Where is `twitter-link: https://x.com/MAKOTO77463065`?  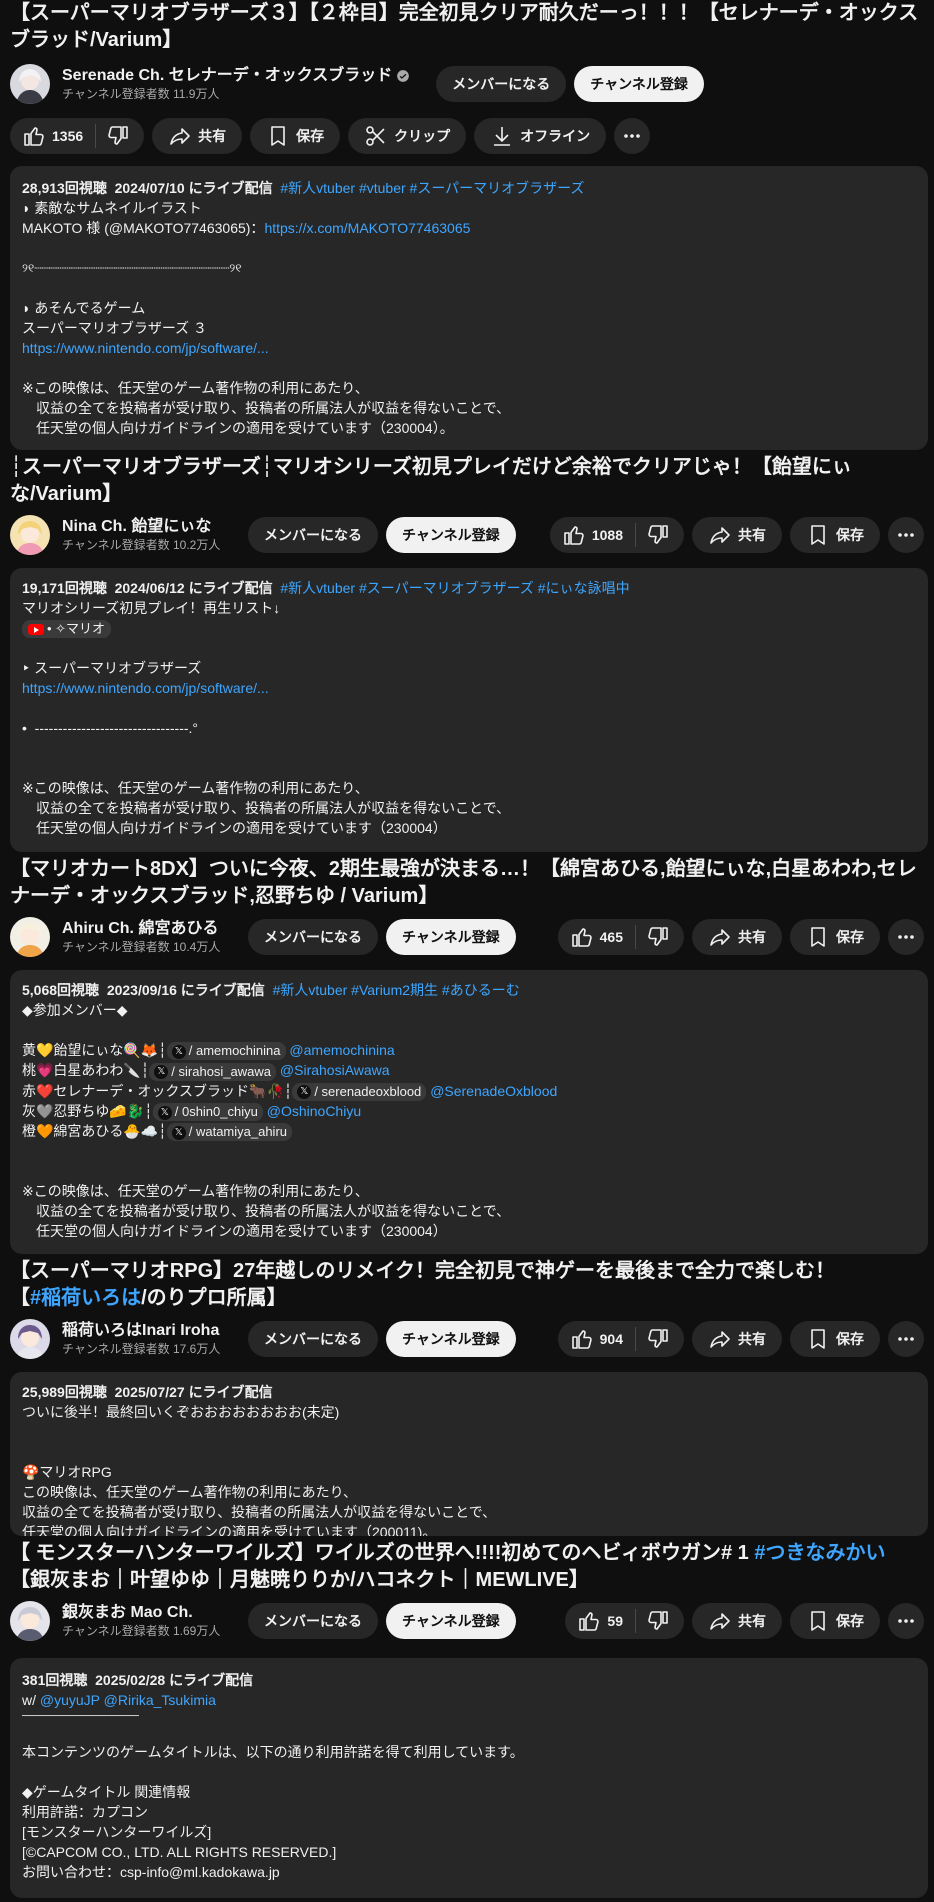 twitter-link: https://x.com/MAKOTO77463065 is located at coordinates (367, 228).